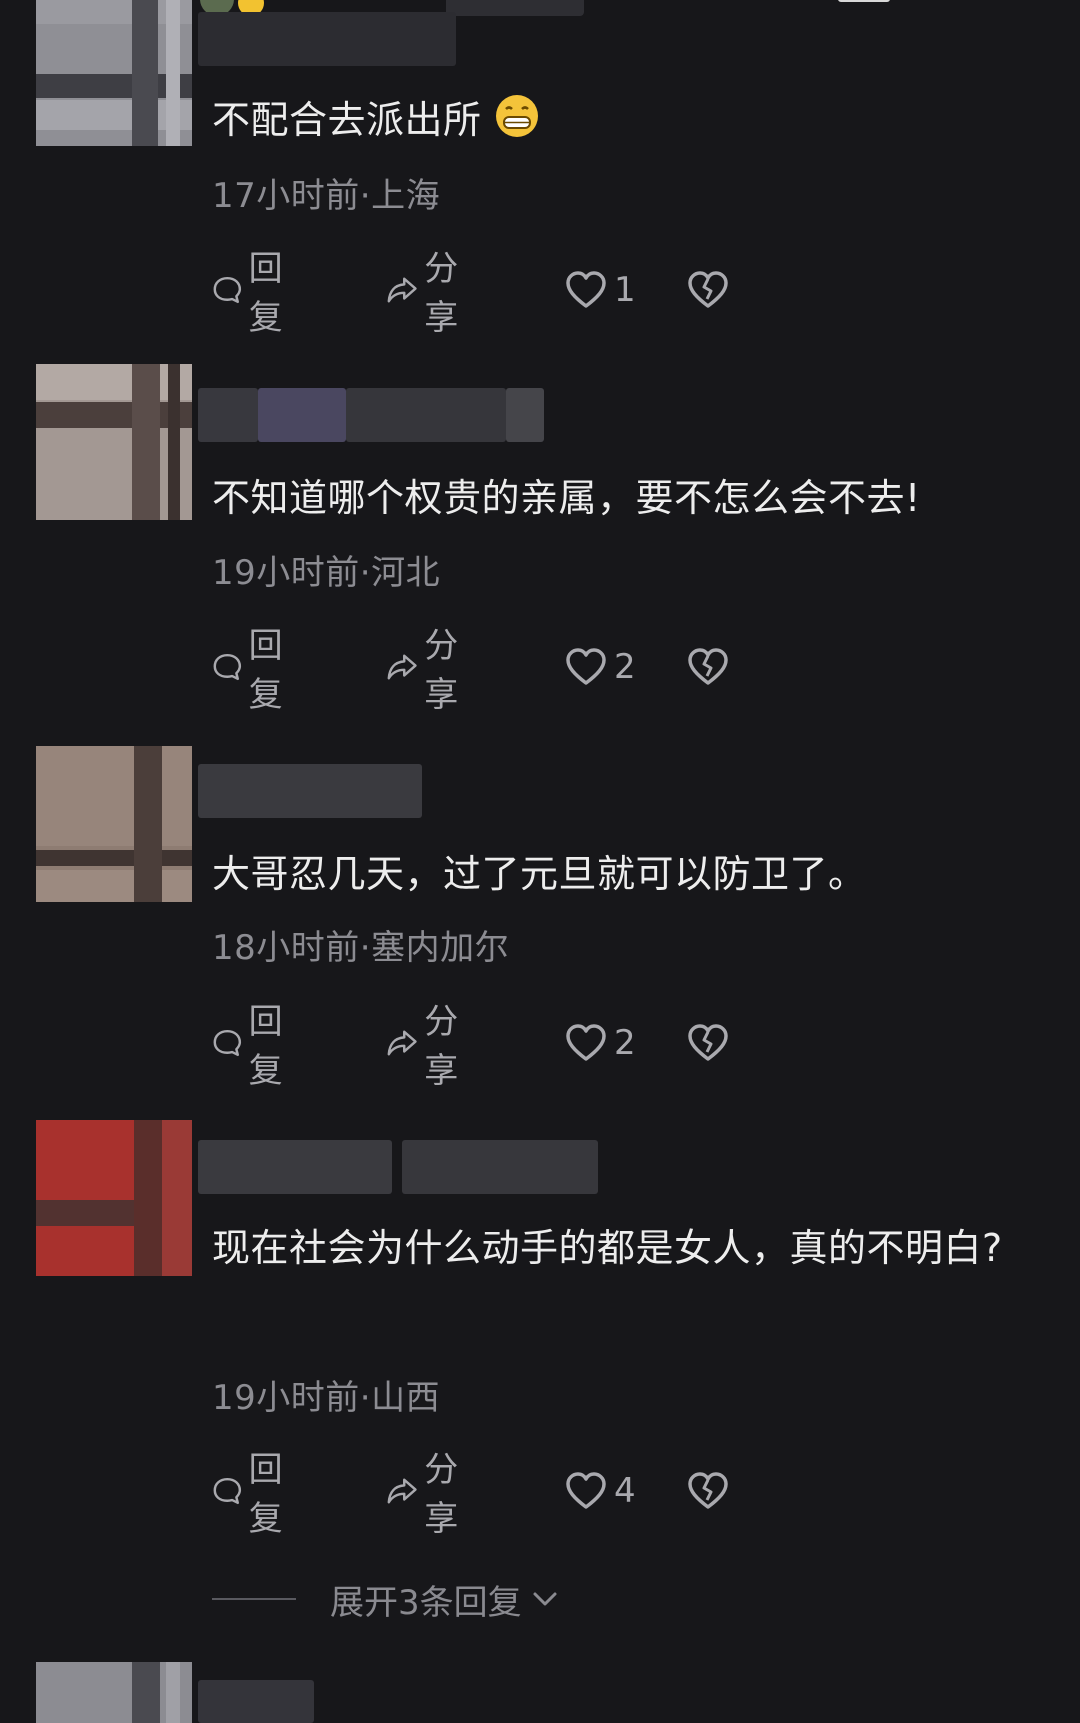 This screenshot has width=1080, height=1723. I want to click on like-count: 4, so click(625, 1491).